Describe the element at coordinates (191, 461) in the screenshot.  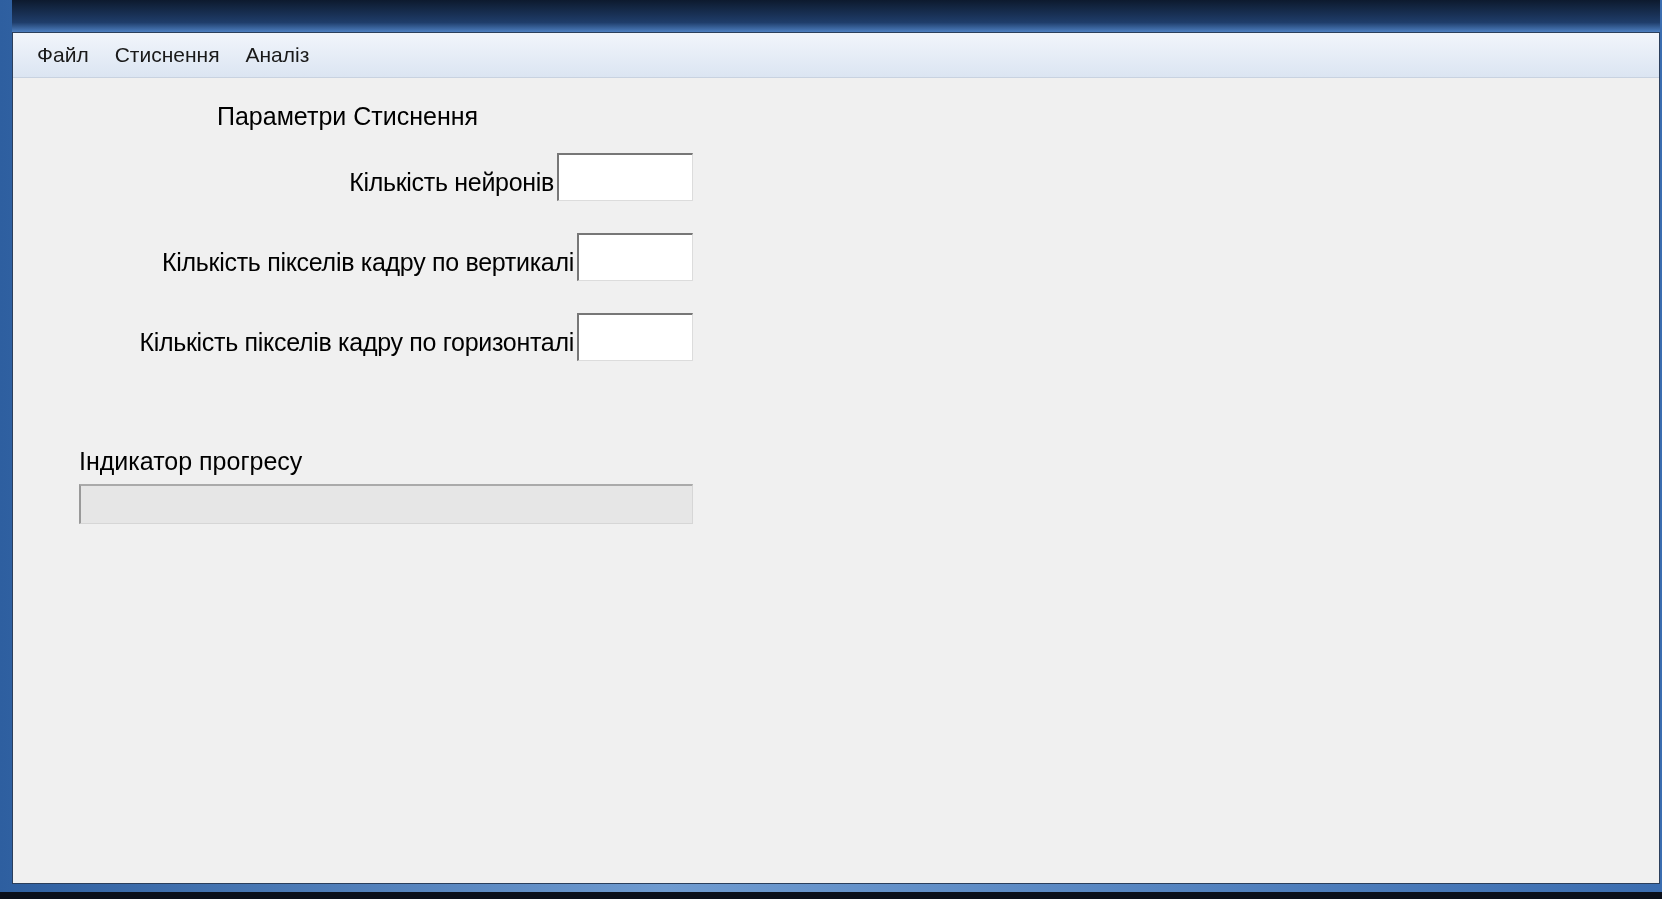
I see `progress-label: Індикатор прогресу` at that location.